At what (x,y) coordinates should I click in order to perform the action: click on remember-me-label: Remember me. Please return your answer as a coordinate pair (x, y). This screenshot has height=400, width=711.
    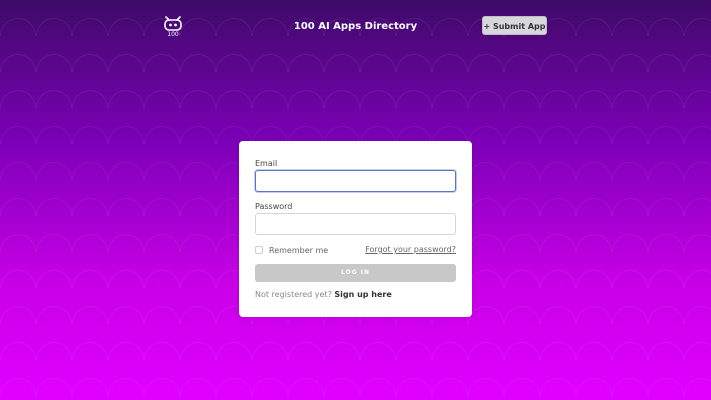
    Looking at the image, I should click on (298, 250).